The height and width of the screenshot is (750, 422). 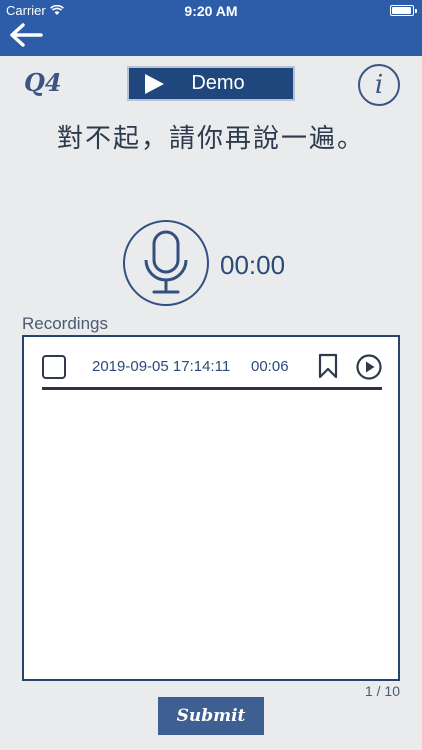 I want to click on arrow-left-icon, so click(x=26, y=35).